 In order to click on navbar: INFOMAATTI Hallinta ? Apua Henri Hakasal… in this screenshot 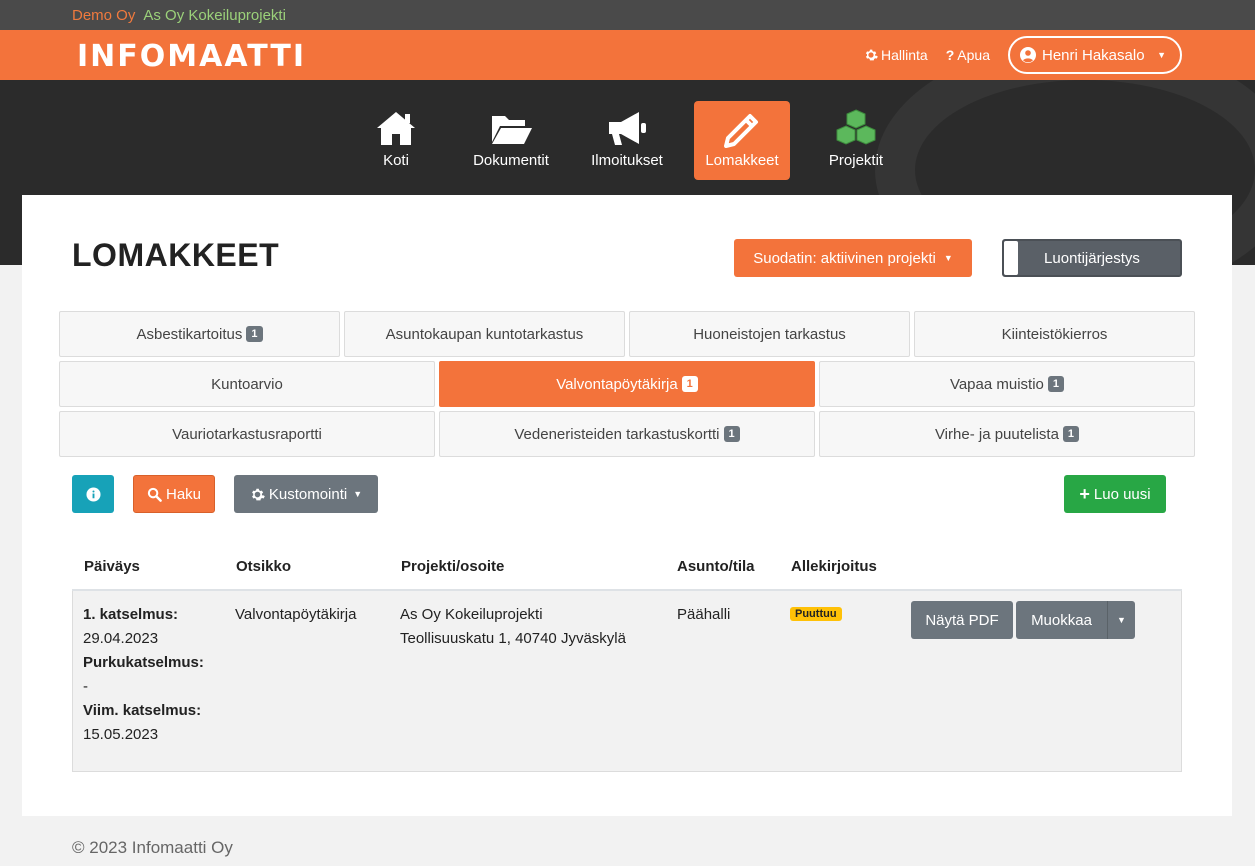, I will do `click(627, 55)`.